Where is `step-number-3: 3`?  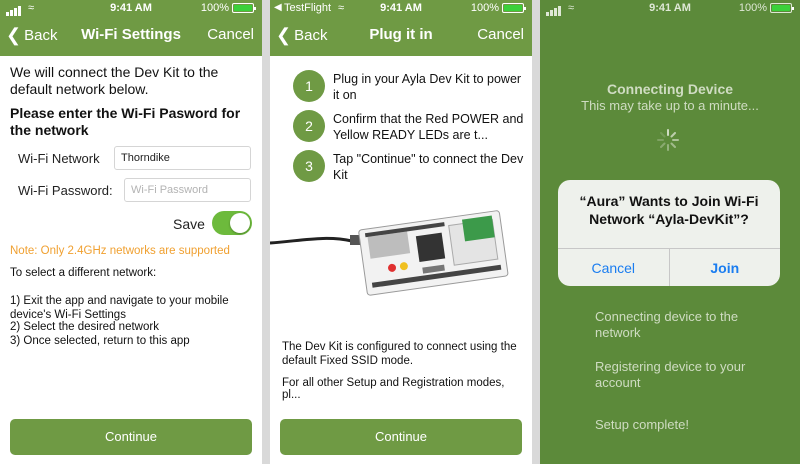
step-number-3: 3 is located at coordinates (309, 166).